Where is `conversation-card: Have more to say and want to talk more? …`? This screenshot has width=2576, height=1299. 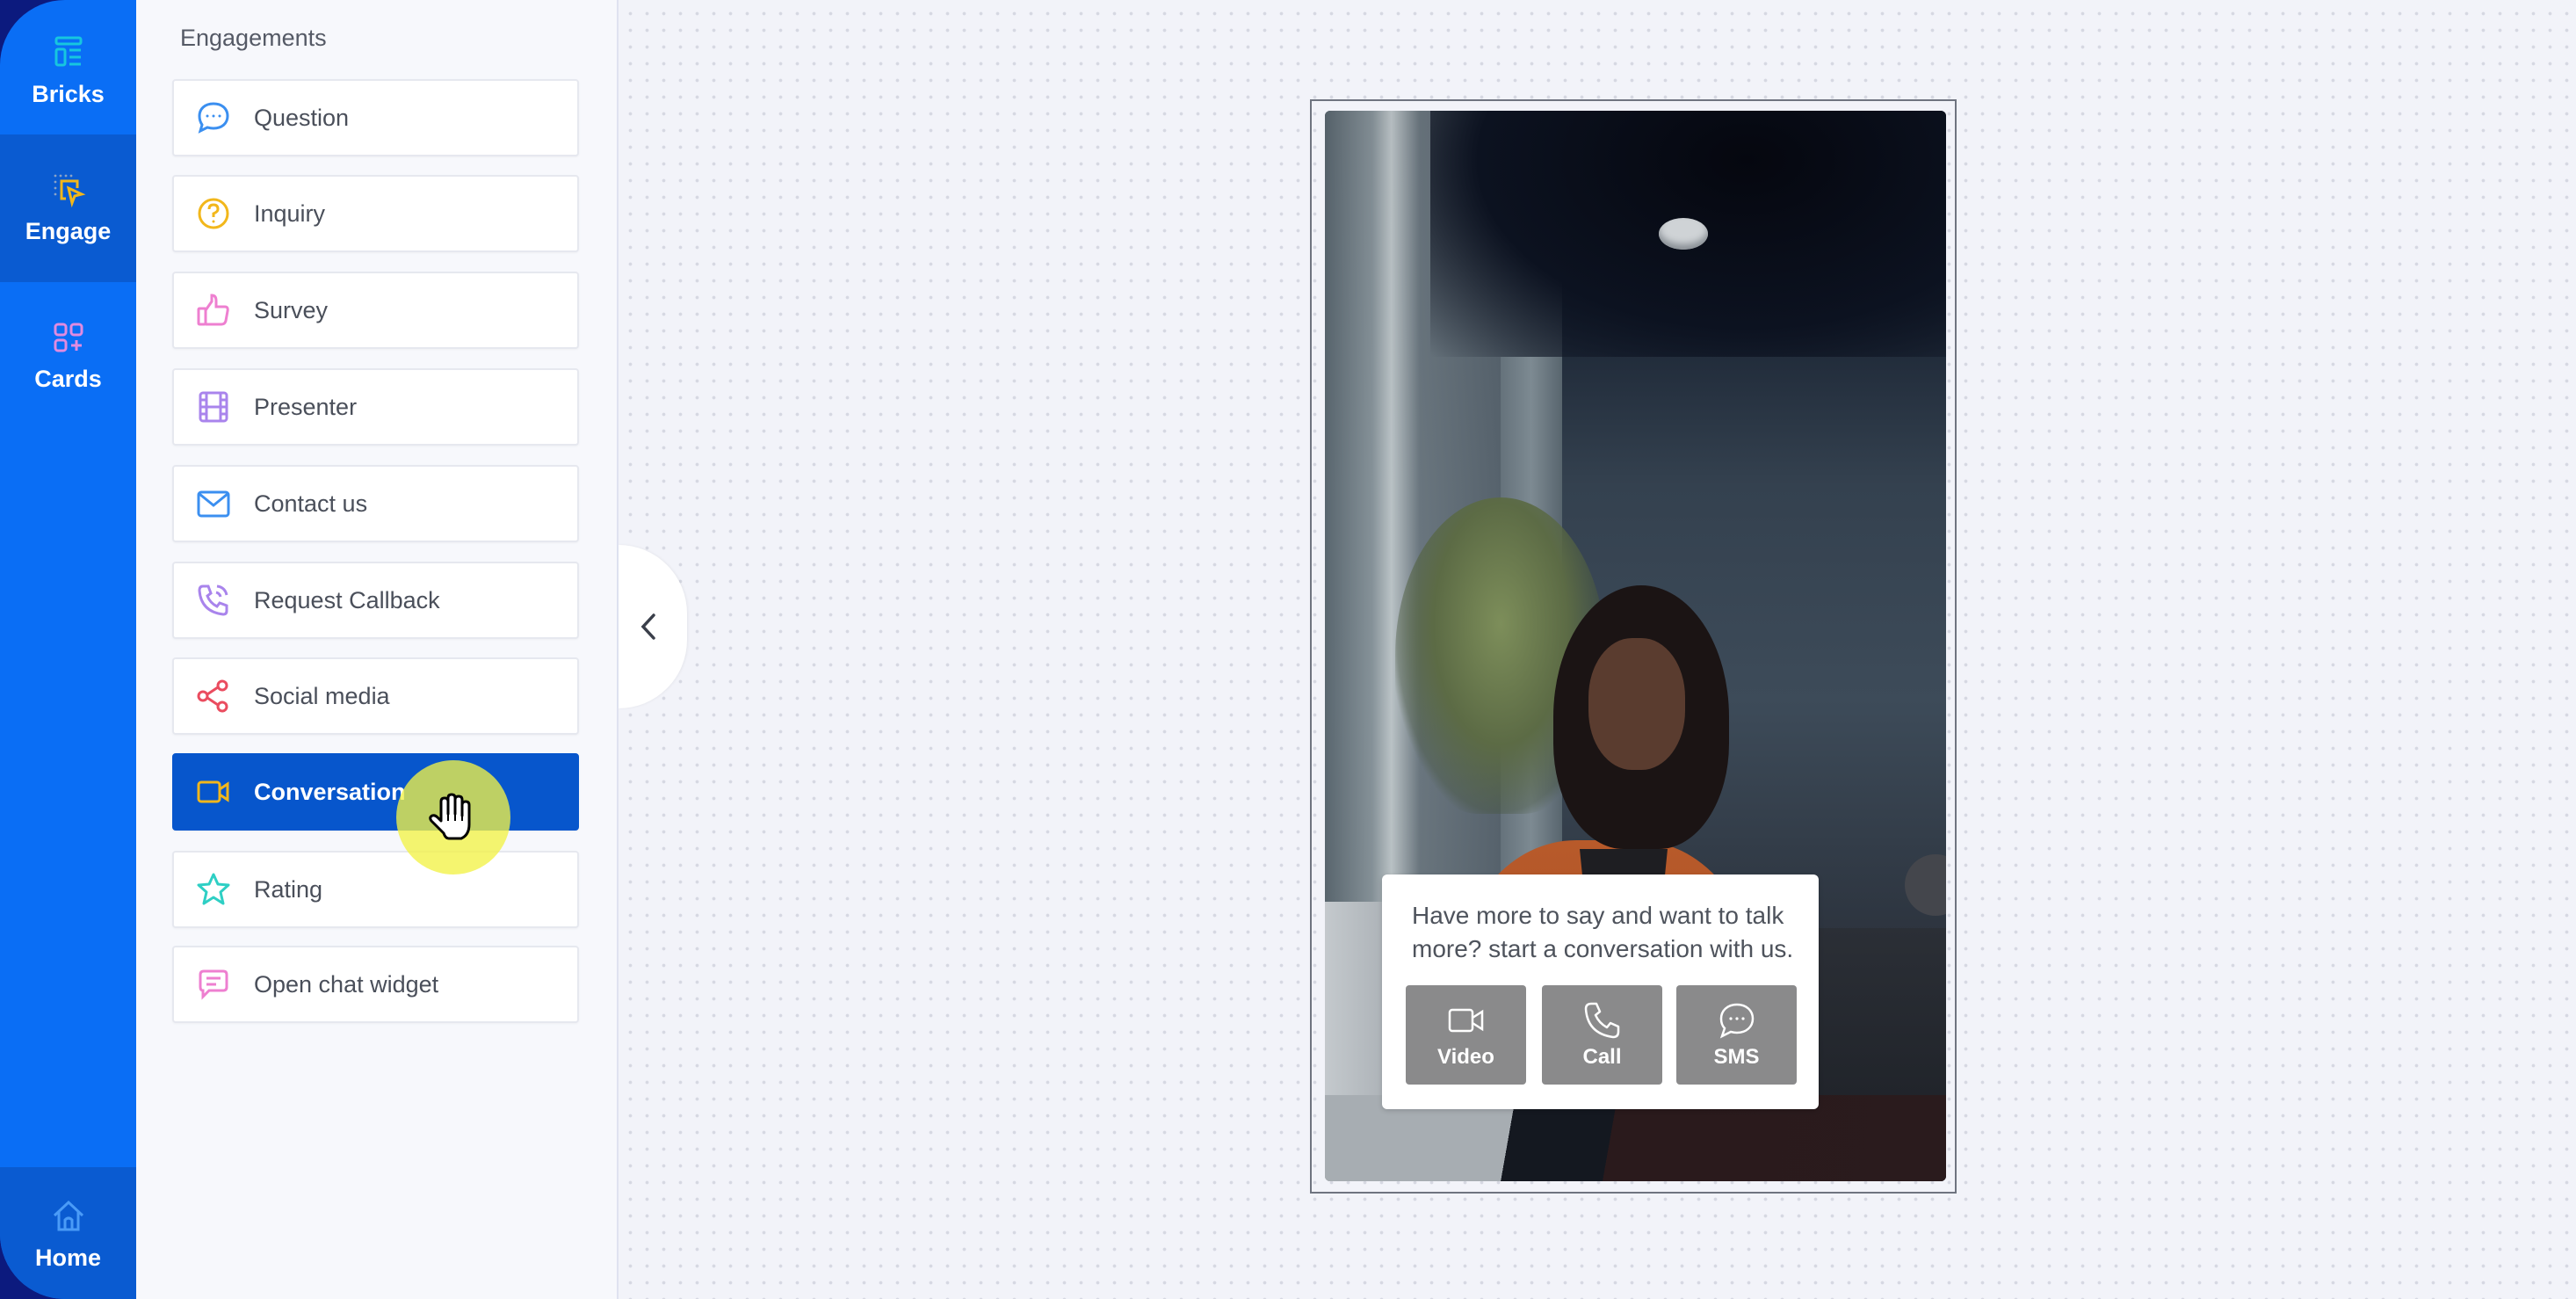
conversation-card: Have more to say and want to talk more? … is located at coordinates (1600, 991).